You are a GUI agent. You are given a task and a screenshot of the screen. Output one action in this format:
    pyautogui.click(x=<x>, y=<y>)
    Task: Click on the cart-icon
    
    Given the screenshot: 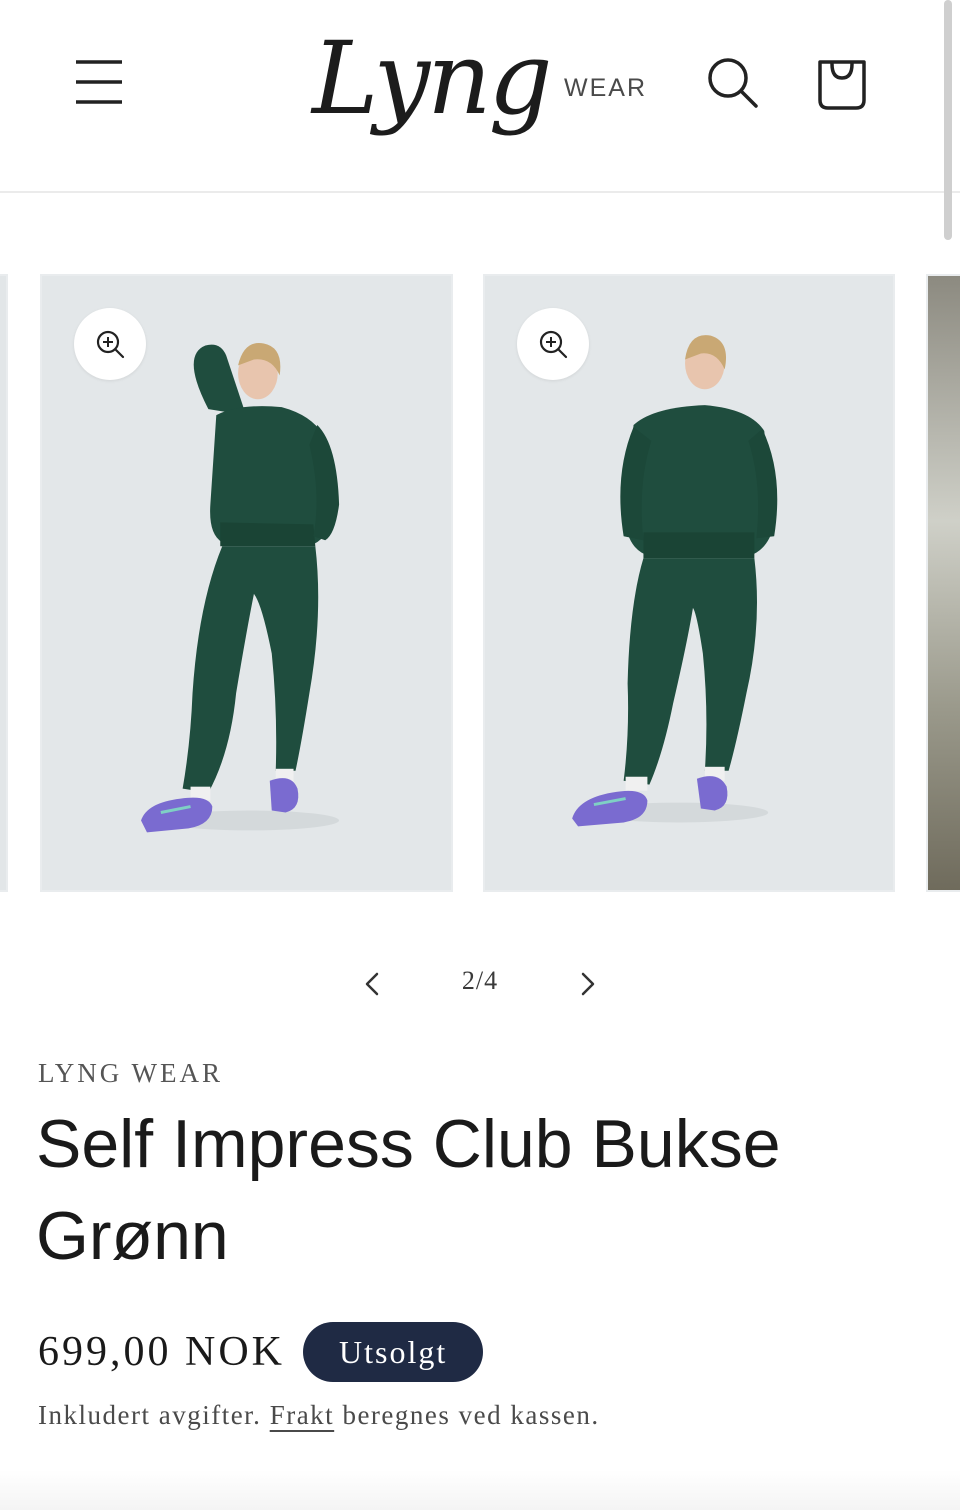 What is the action you would take?
    pyautogui.click(x=842, y=83)
    